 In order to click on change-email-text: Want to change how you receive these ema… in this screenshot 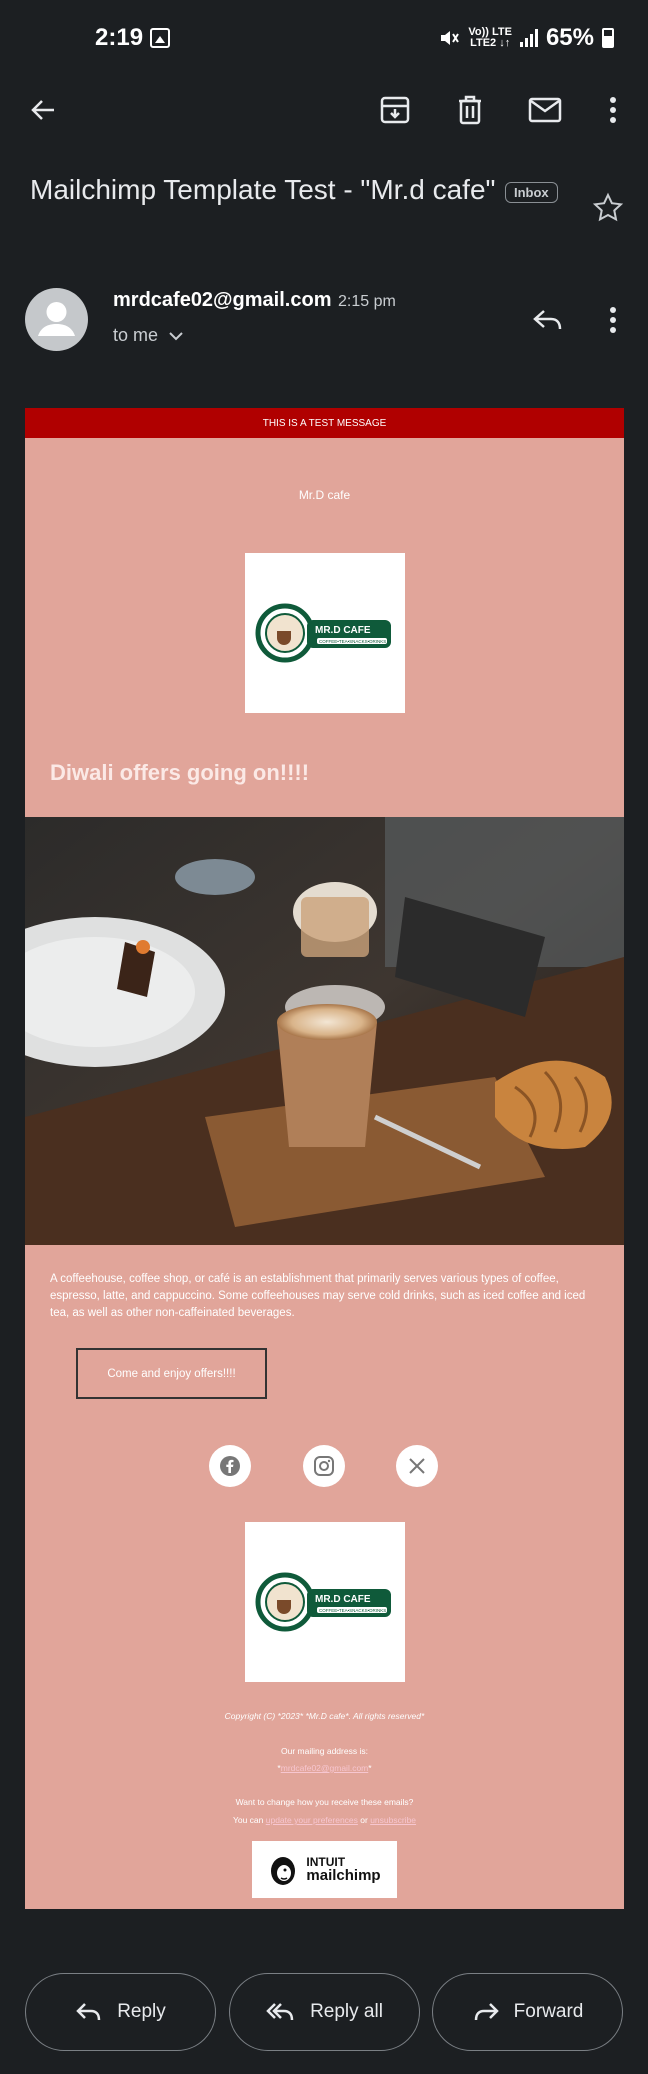, I will do `click(324, 1802)`.